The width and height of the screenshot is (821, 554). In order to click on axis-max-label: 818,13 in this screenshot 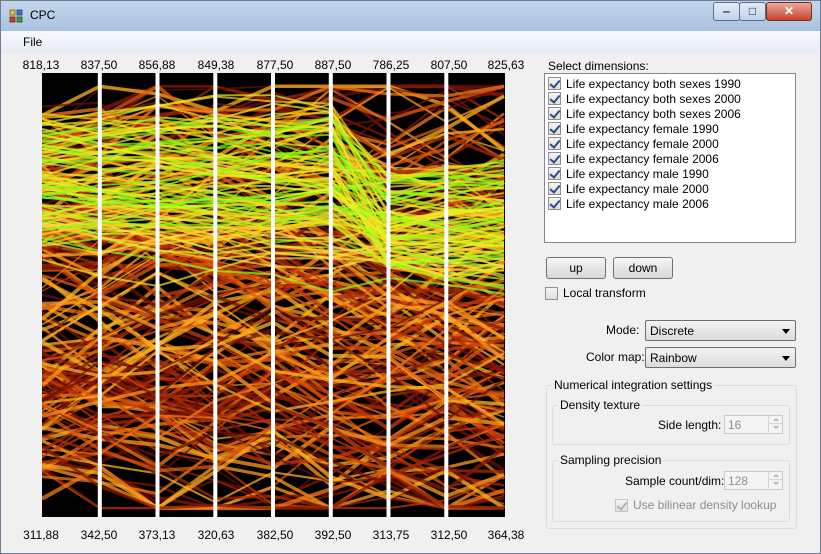, I will do `click(41, 65)`.